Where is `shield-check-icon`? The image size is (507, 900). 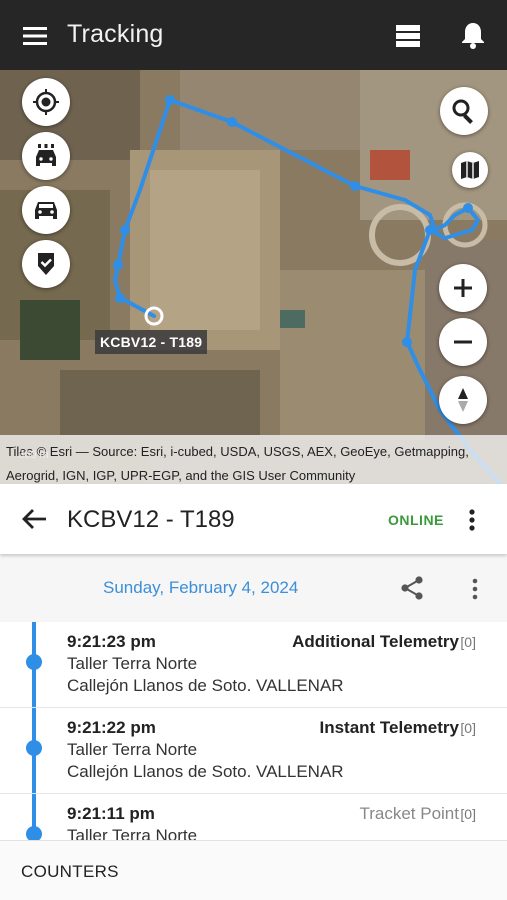 shield-check-icon is located at coordinates (46, 264).